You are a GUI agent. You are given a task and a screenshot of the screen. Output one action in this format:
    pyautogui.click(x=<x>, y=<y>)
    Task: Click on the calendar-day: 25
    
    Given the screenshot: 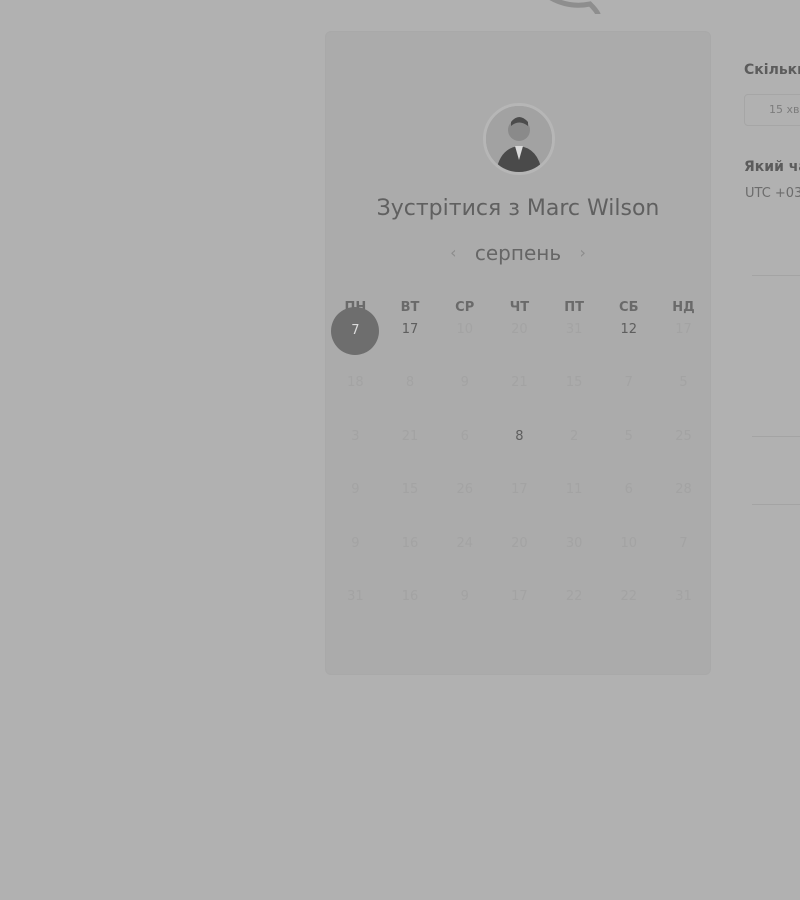 What is the action you would take?
    pyautogui.click(x=683, y=455)
    